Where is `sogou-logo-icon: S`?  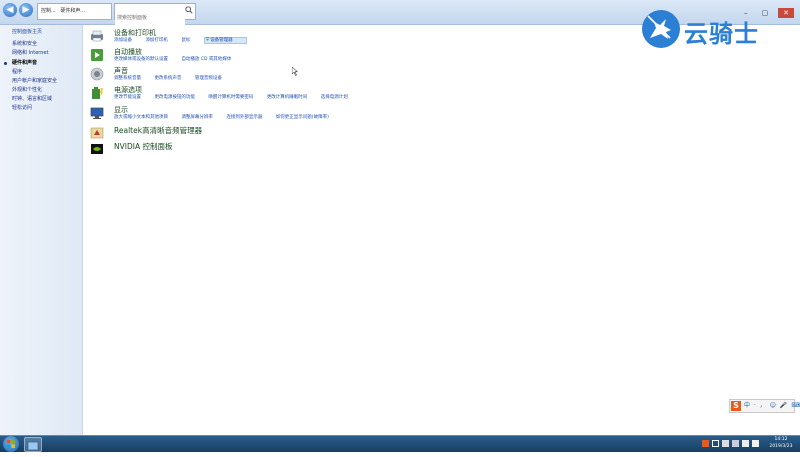 sogou-logo-icon: S is located at coordinates (736, 406).